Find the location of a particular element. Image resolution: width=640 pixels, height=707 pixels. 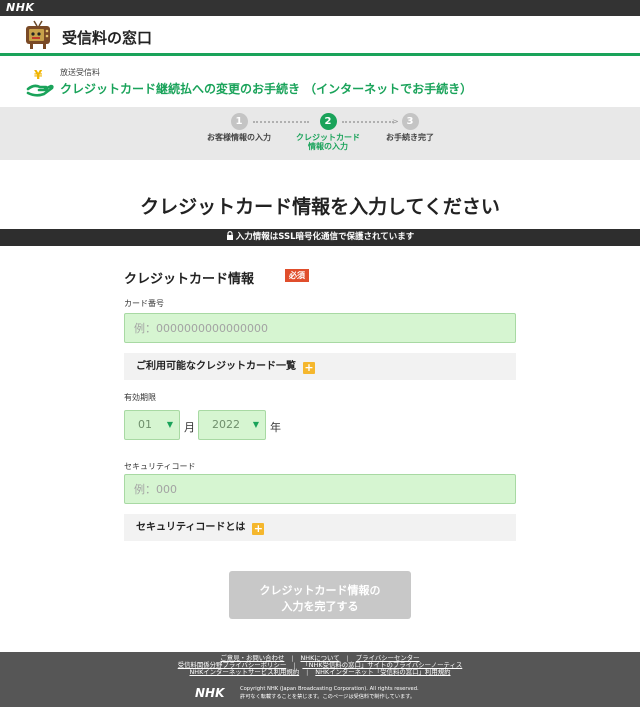

expiry-year-select: 2022 ▼ is located at coordinates (232, 425).